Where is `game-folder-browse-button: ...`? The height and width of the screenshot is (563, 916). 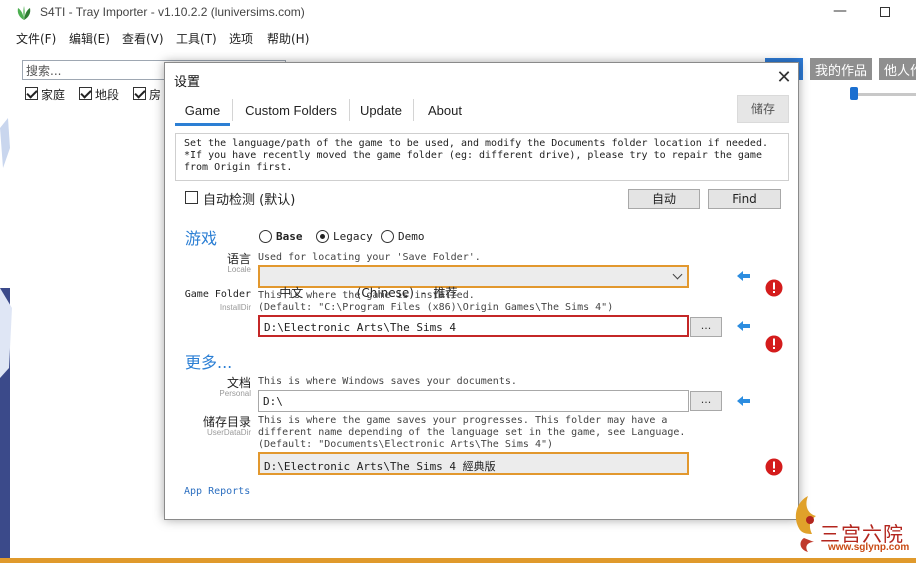
game-folder-browse-button: ... is located at coordinates (706, 327).